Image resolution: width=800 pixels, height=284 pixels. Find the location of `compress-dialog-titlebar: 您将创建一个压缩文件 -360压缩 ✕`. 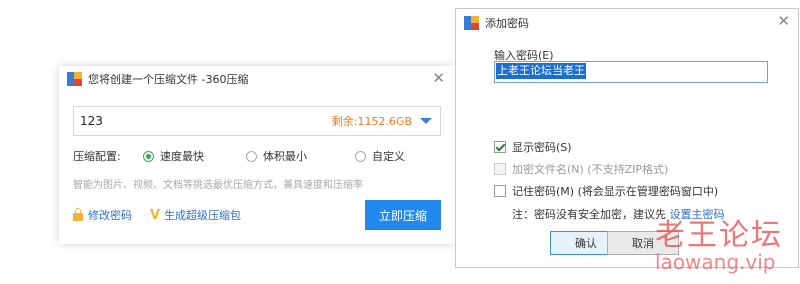

compress-dialog-titlebar: 您将创建一个压缩文件 -360压缩 ✕ is located at coordinates (257, 79).